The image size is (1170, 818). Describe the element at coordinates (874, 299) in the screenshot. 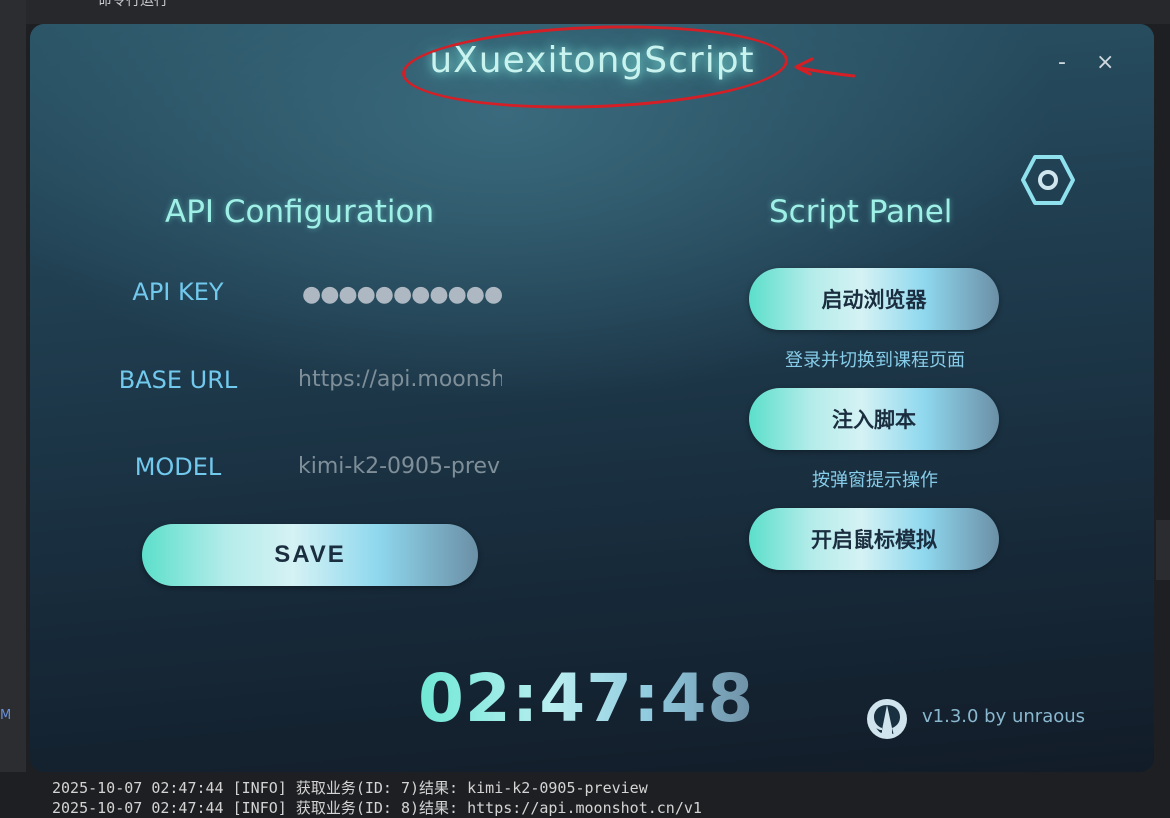

I see `launch-browser-button: 启动浏览器` at that location.